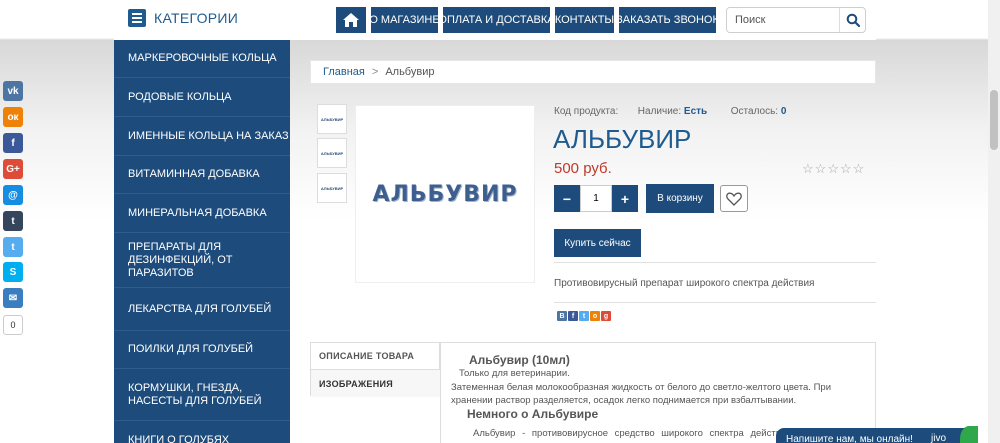 This screenshot has width=1000, height=443. I want to click on chat-label: Напишите нам, мы онлайн!, so click(849, 438).